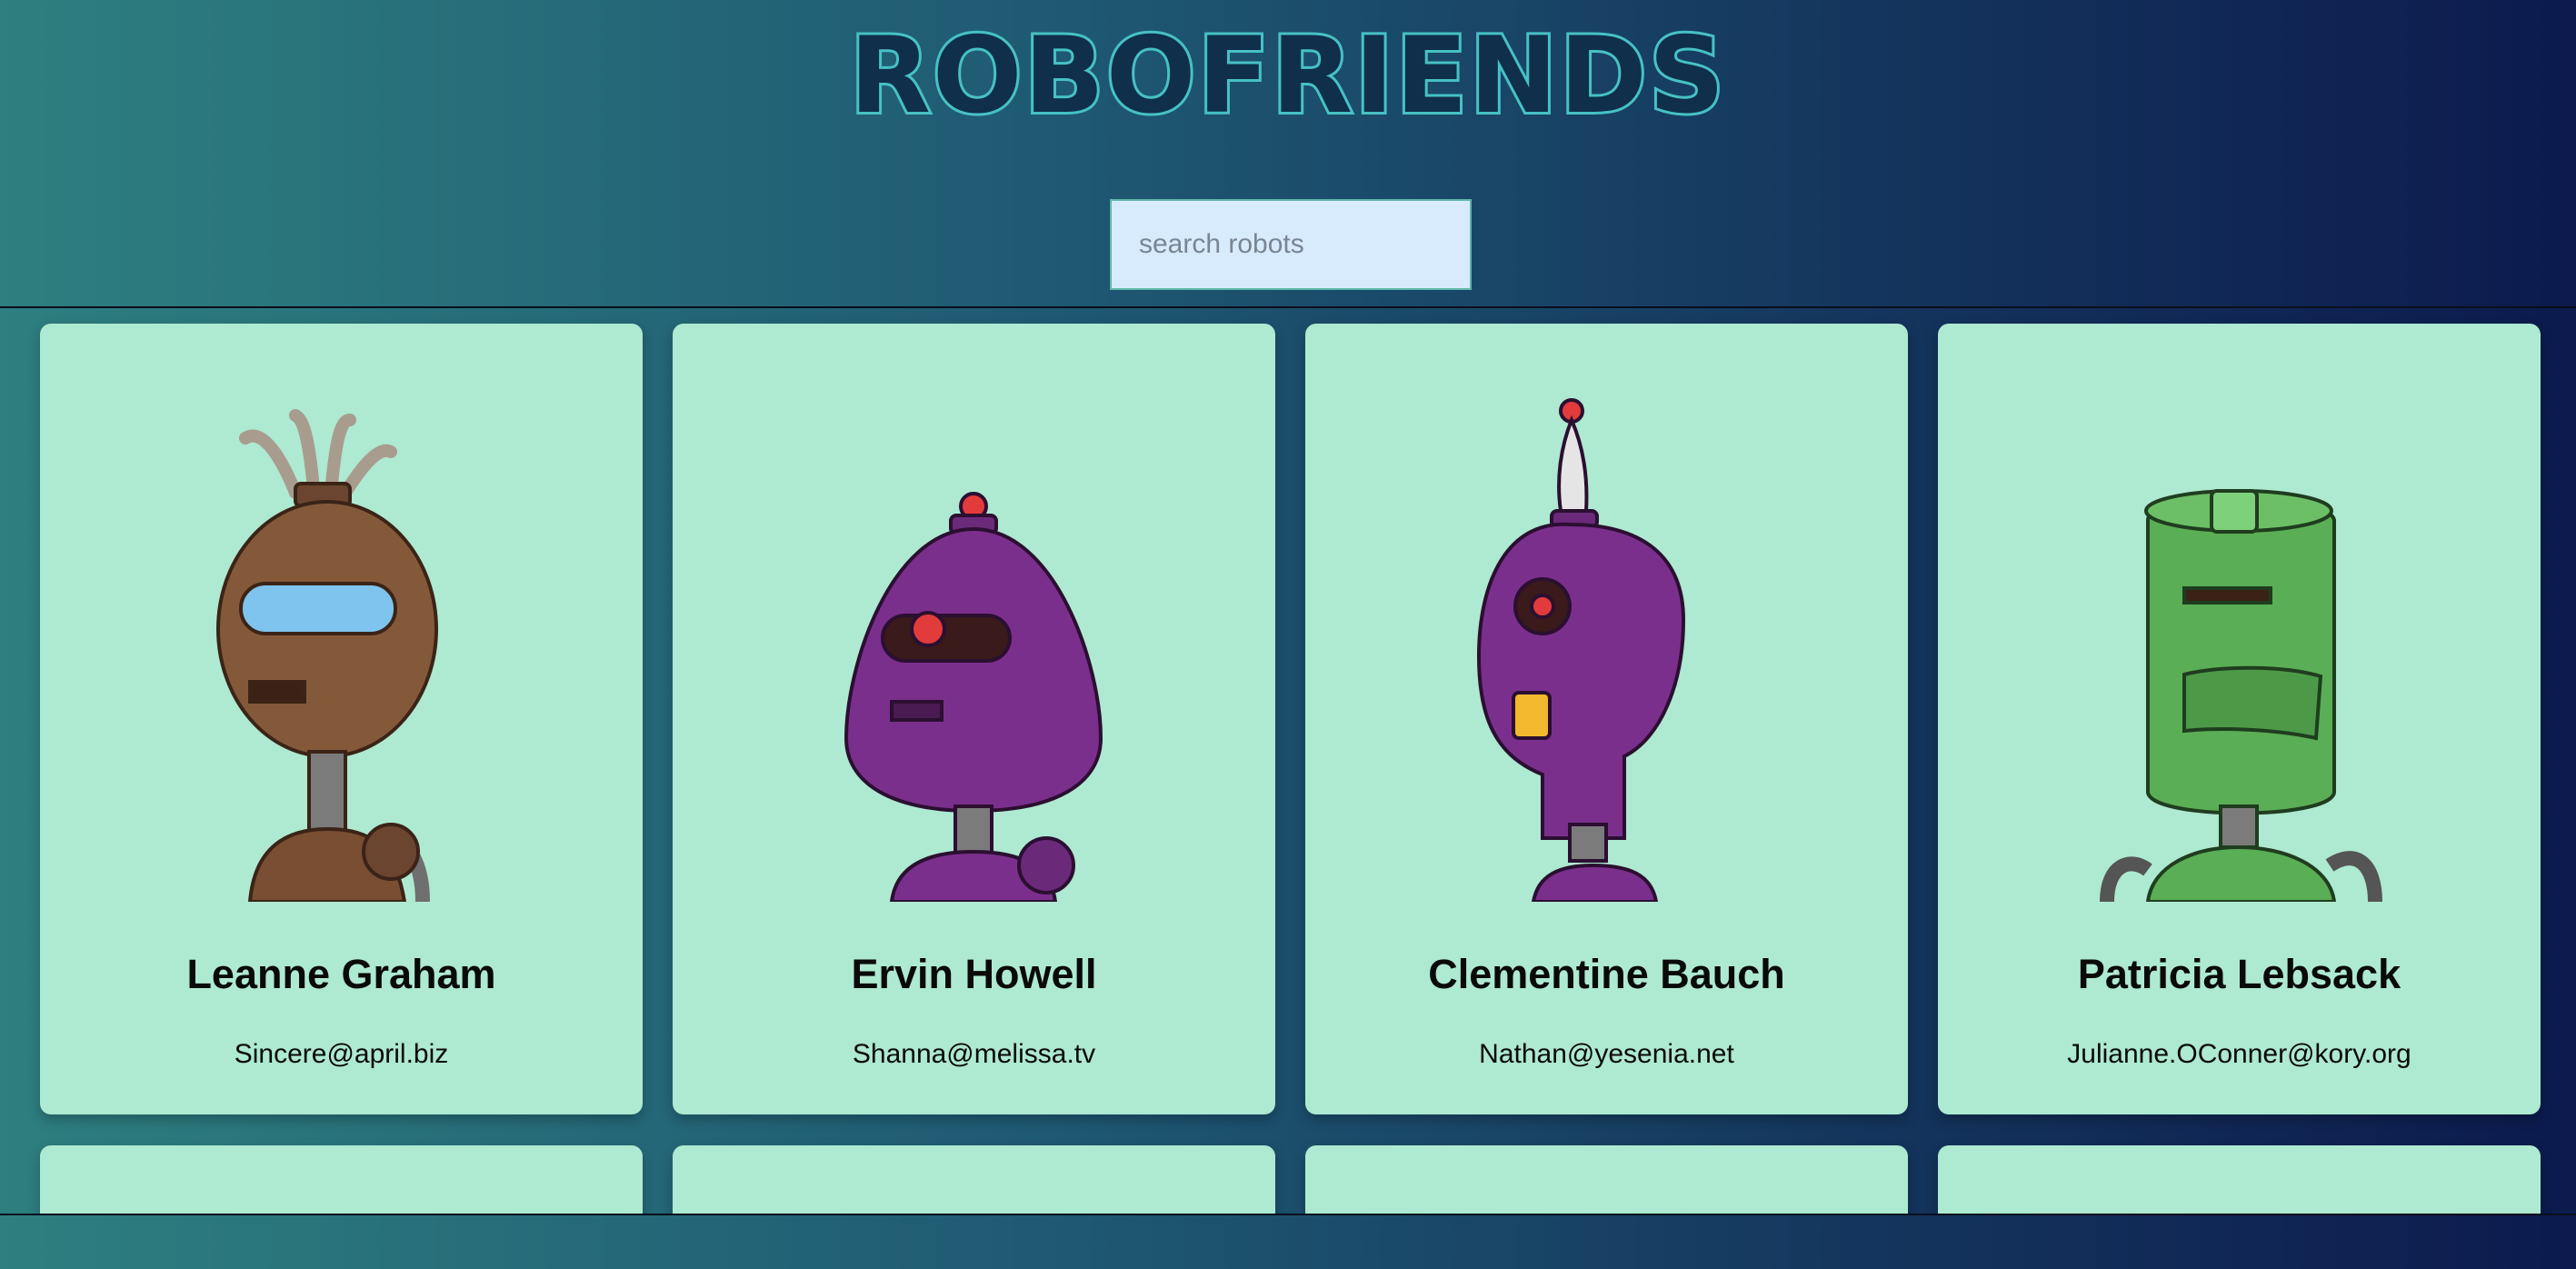 Image resolution: width=2576 pixels, height=1269 pixels. Describe the element at coordinates (2239, 1054) in the screenshot. I see `robot-email: Julianne.OConner@kory.org` at that location.